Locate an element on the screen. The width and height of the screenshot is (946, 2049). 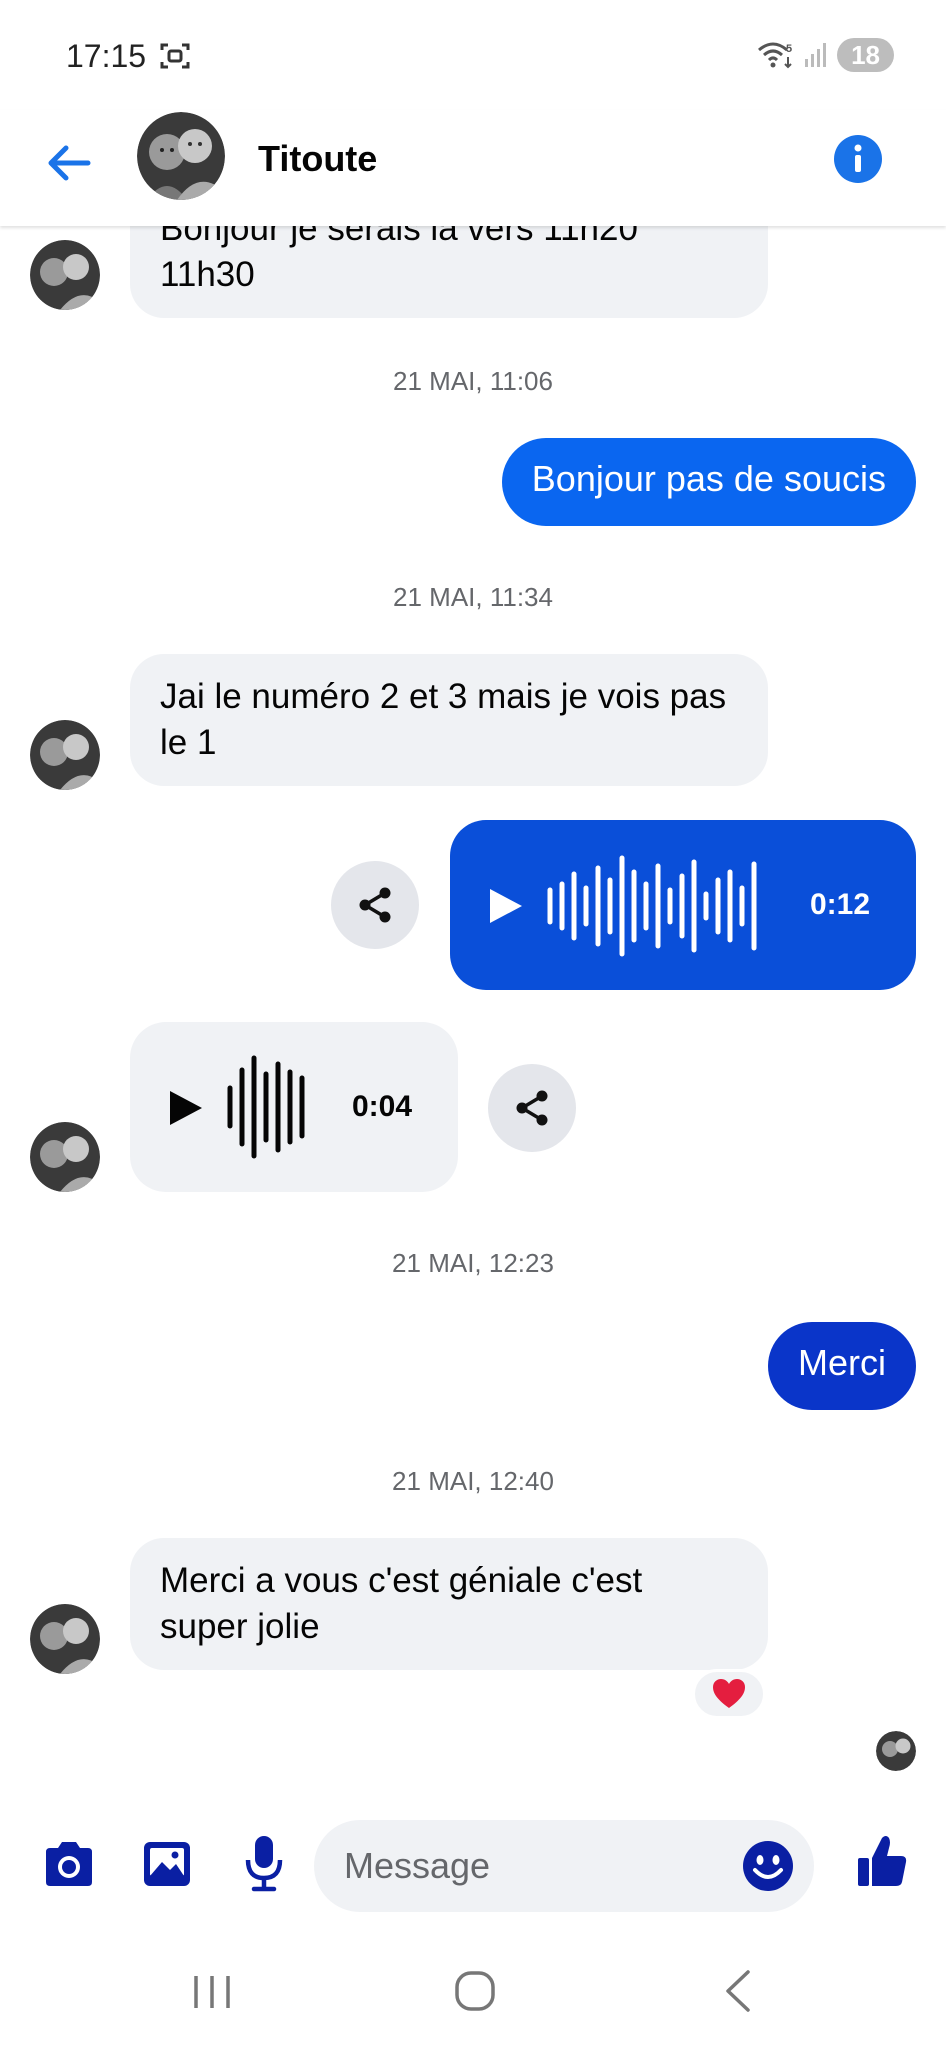
contact-avatar is located at coordinates (181, 156).